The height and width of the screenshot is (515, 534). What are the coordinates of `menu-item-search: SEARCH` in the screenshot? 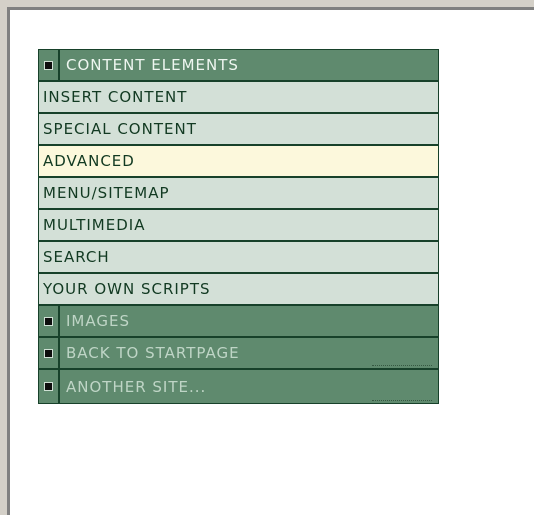 It's located at (238, 258).